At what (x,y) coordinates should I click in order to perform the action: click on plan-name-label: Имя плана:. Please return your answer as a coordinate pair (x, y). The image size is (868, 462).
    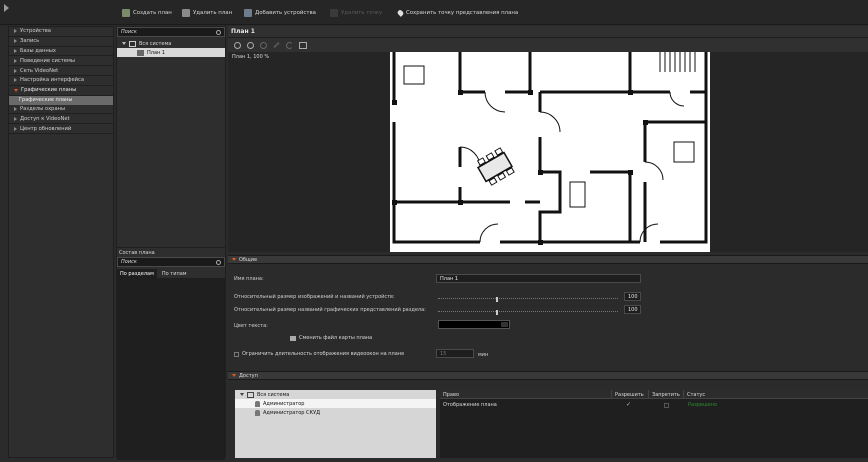
    Looking at the image, I should click on (249, 279).